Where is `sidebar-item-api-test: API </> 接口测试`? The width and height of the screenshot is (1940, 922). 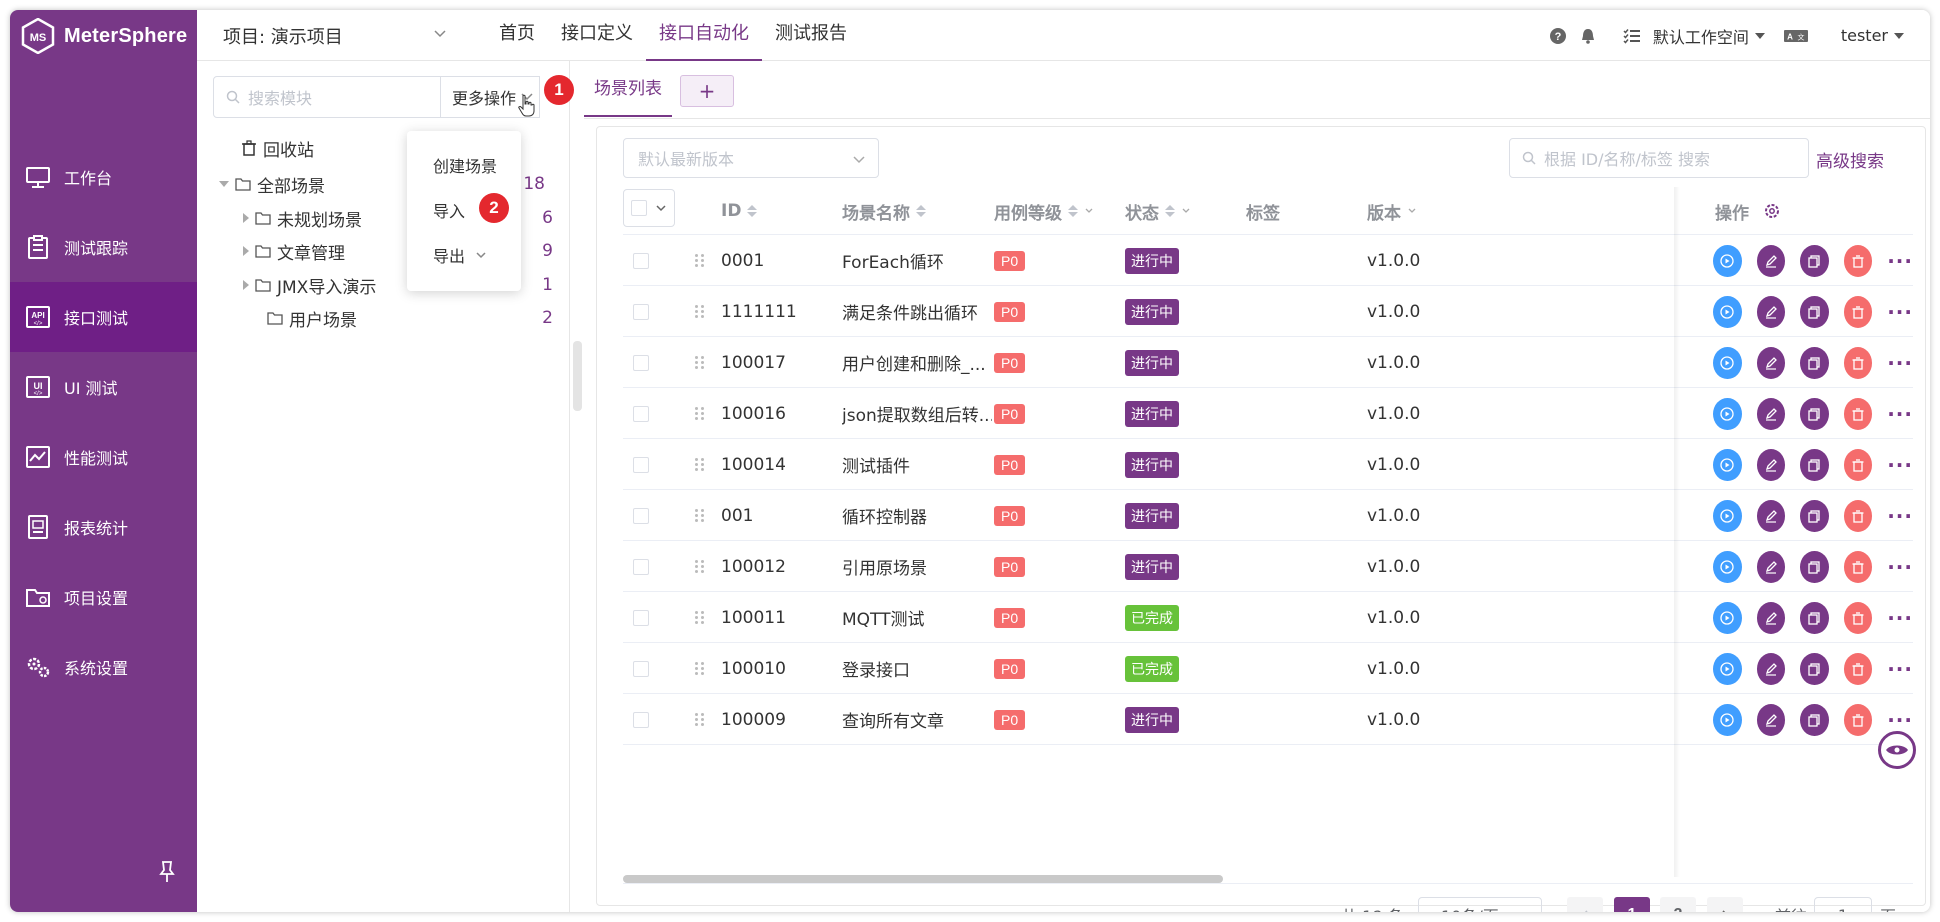
sidebar-item-api-test: API </> 接口测试 is located at coordinates (103, 317).